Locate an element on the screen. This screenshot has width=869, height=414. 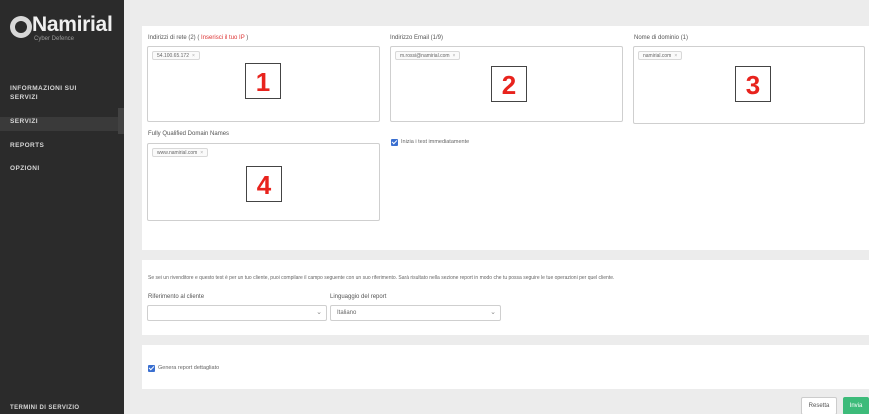
email-tag: m.rossi@namirial.com × is located at coordinates (428, 55).